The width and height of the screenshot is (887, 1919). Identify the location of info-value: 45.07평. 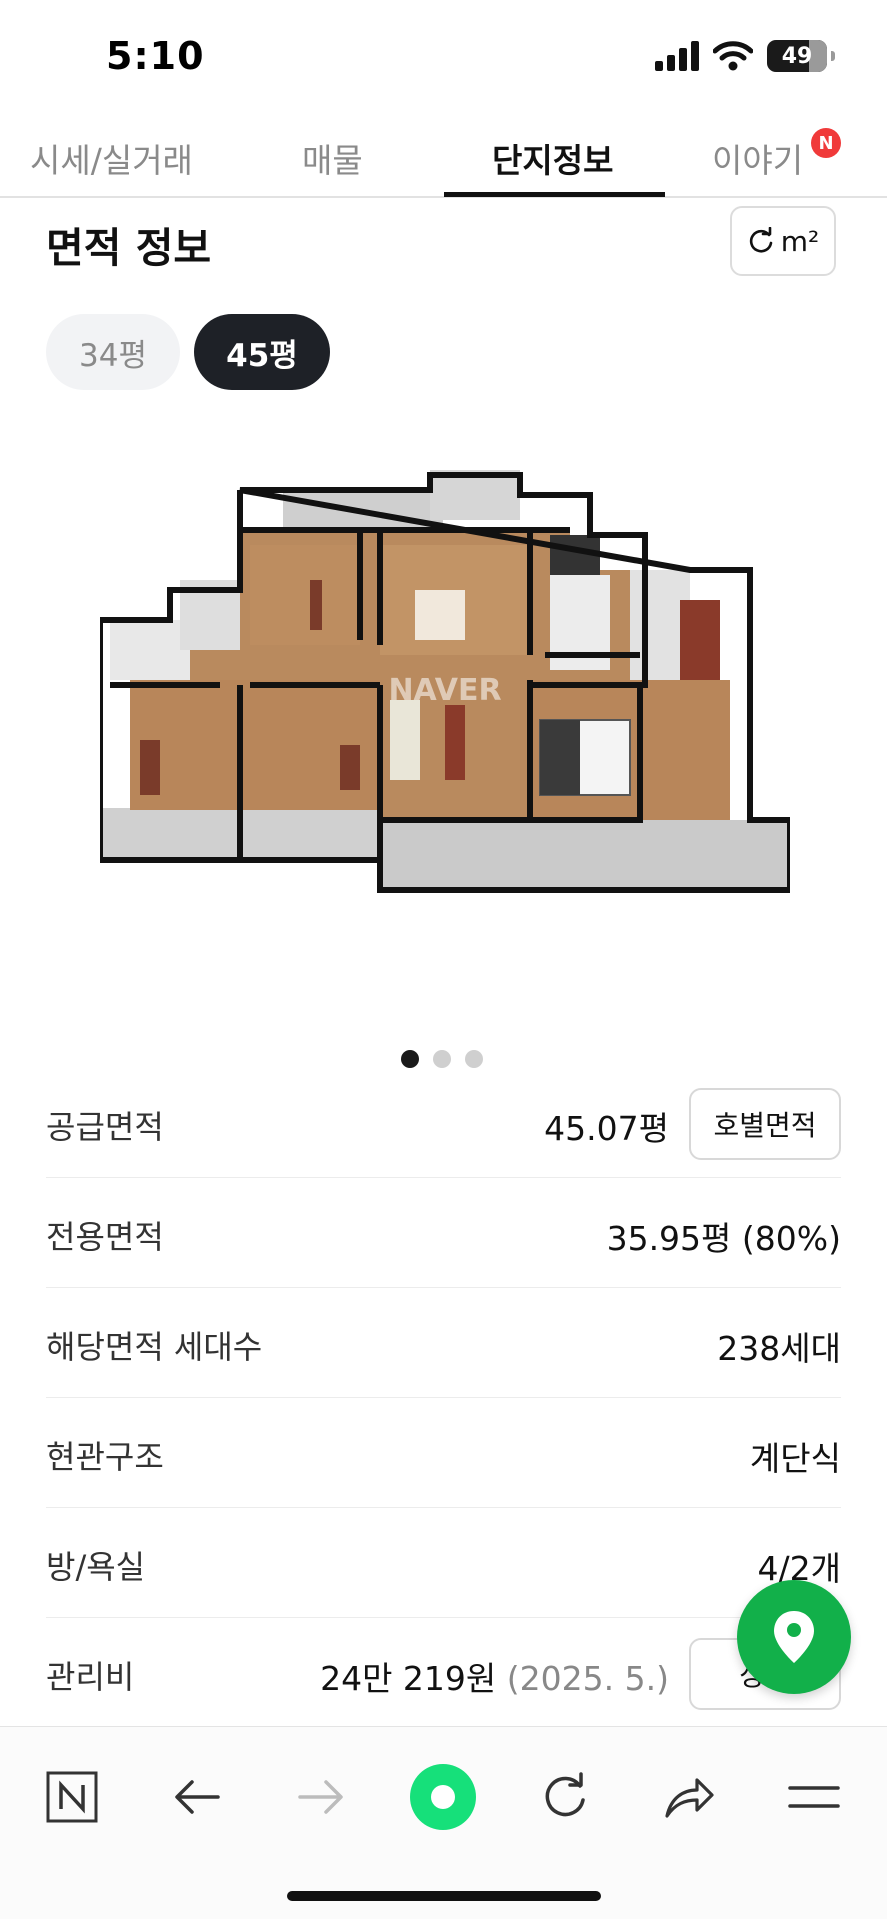
(606, 1128).